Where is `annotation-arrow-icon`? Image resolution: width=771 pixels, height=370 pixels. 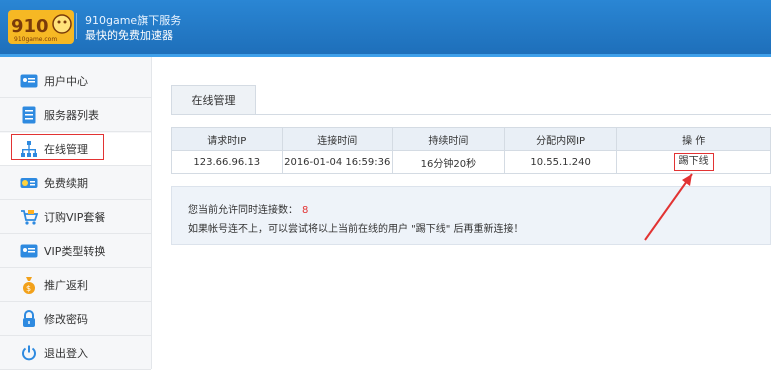 annotation-arrow-icon is located at coordinates (668, 207).